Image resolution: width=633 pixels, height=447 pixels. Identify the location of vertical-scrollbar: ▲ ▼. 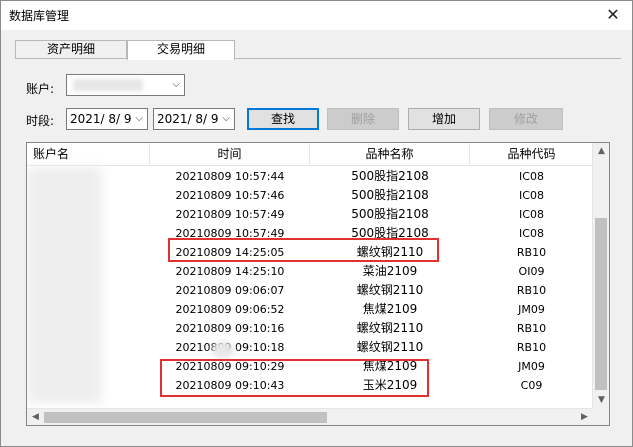
(600, 276).